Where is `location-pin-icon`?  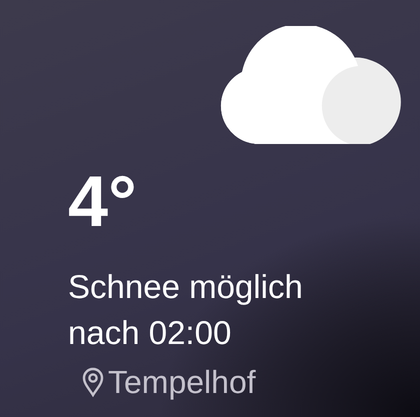 location-pin-icon is located at coordinates (93, 382).